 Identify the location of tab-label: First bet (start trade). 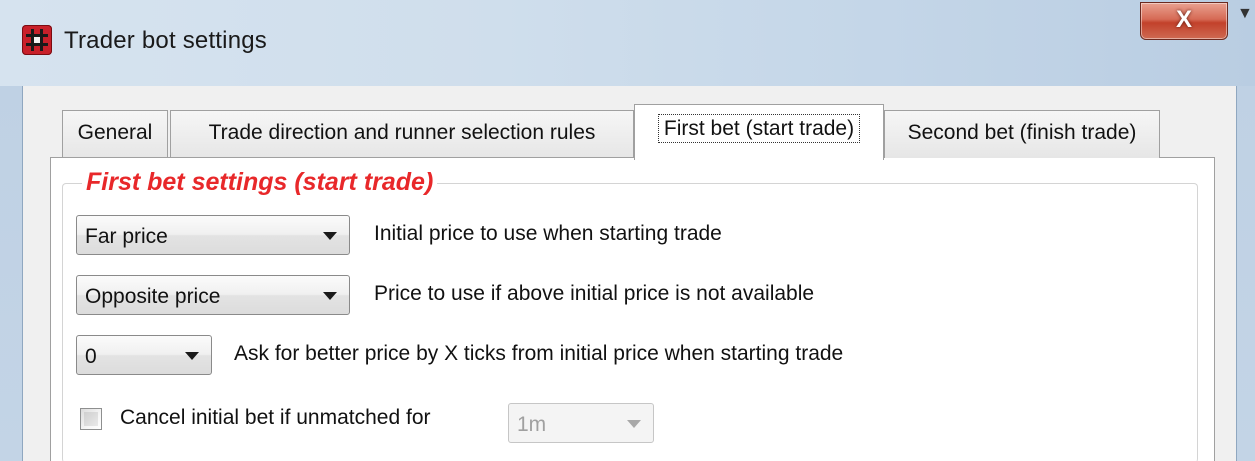
(759, 128).